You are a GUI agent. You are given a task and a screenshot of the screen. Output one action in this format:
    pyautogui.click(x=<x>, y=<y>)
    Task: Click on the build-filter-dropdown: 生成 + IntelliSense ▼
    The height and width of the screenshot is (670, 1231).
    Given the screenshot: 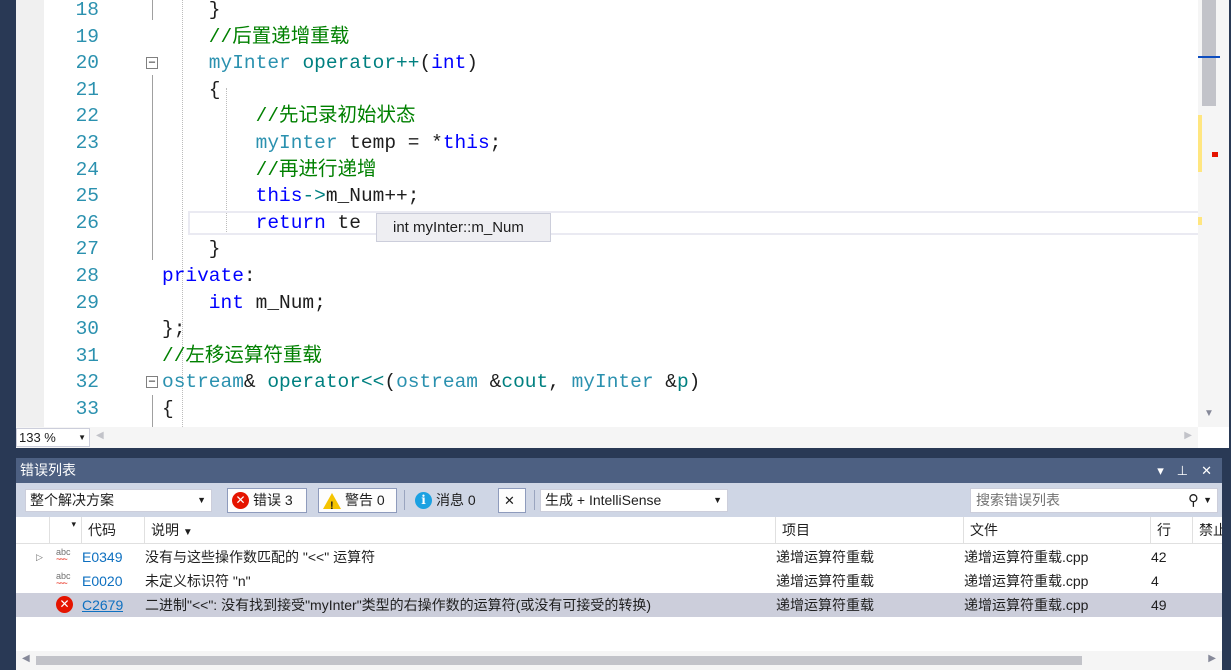 What is the action you would take?
    pyautogui.click(x=634, y=500)
    